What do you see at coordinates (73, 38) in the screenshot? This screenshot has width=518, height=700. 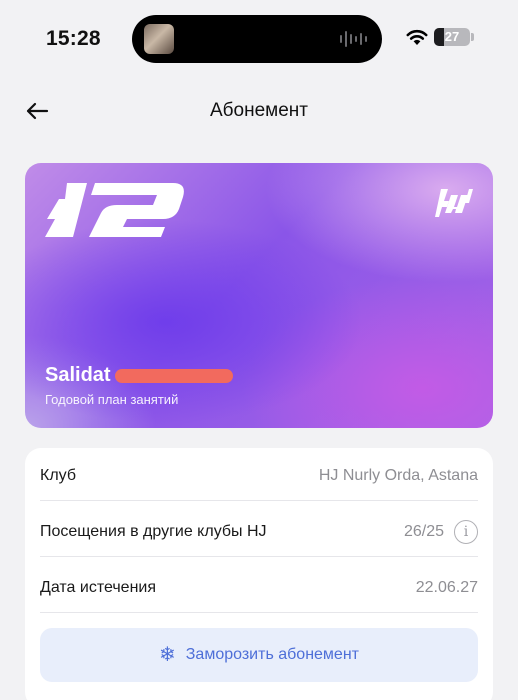 I see `status-time: 15:28` at bounding box center [73, 38].